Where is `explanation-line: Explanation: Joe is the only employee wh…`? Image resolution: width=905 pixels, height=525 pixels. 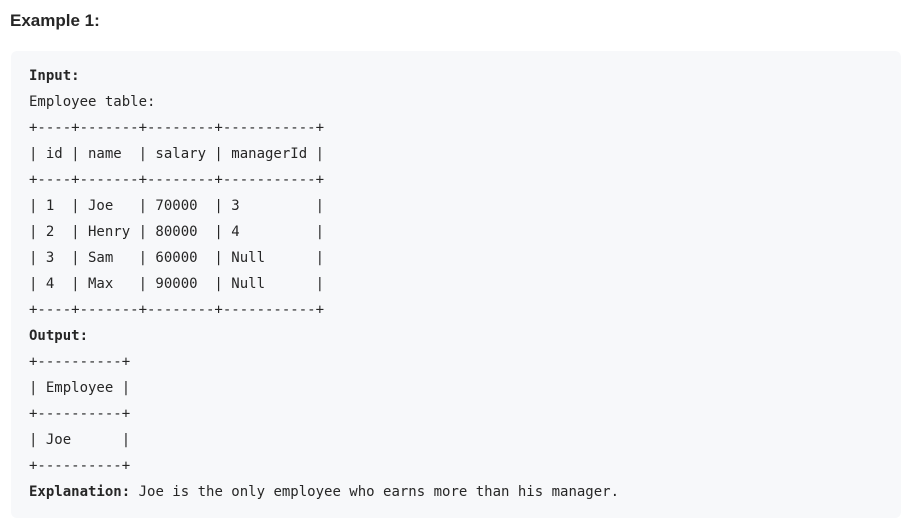
explanation-line: Explanation: Joe is the only employee wh… is located at coordinates (324, 492).